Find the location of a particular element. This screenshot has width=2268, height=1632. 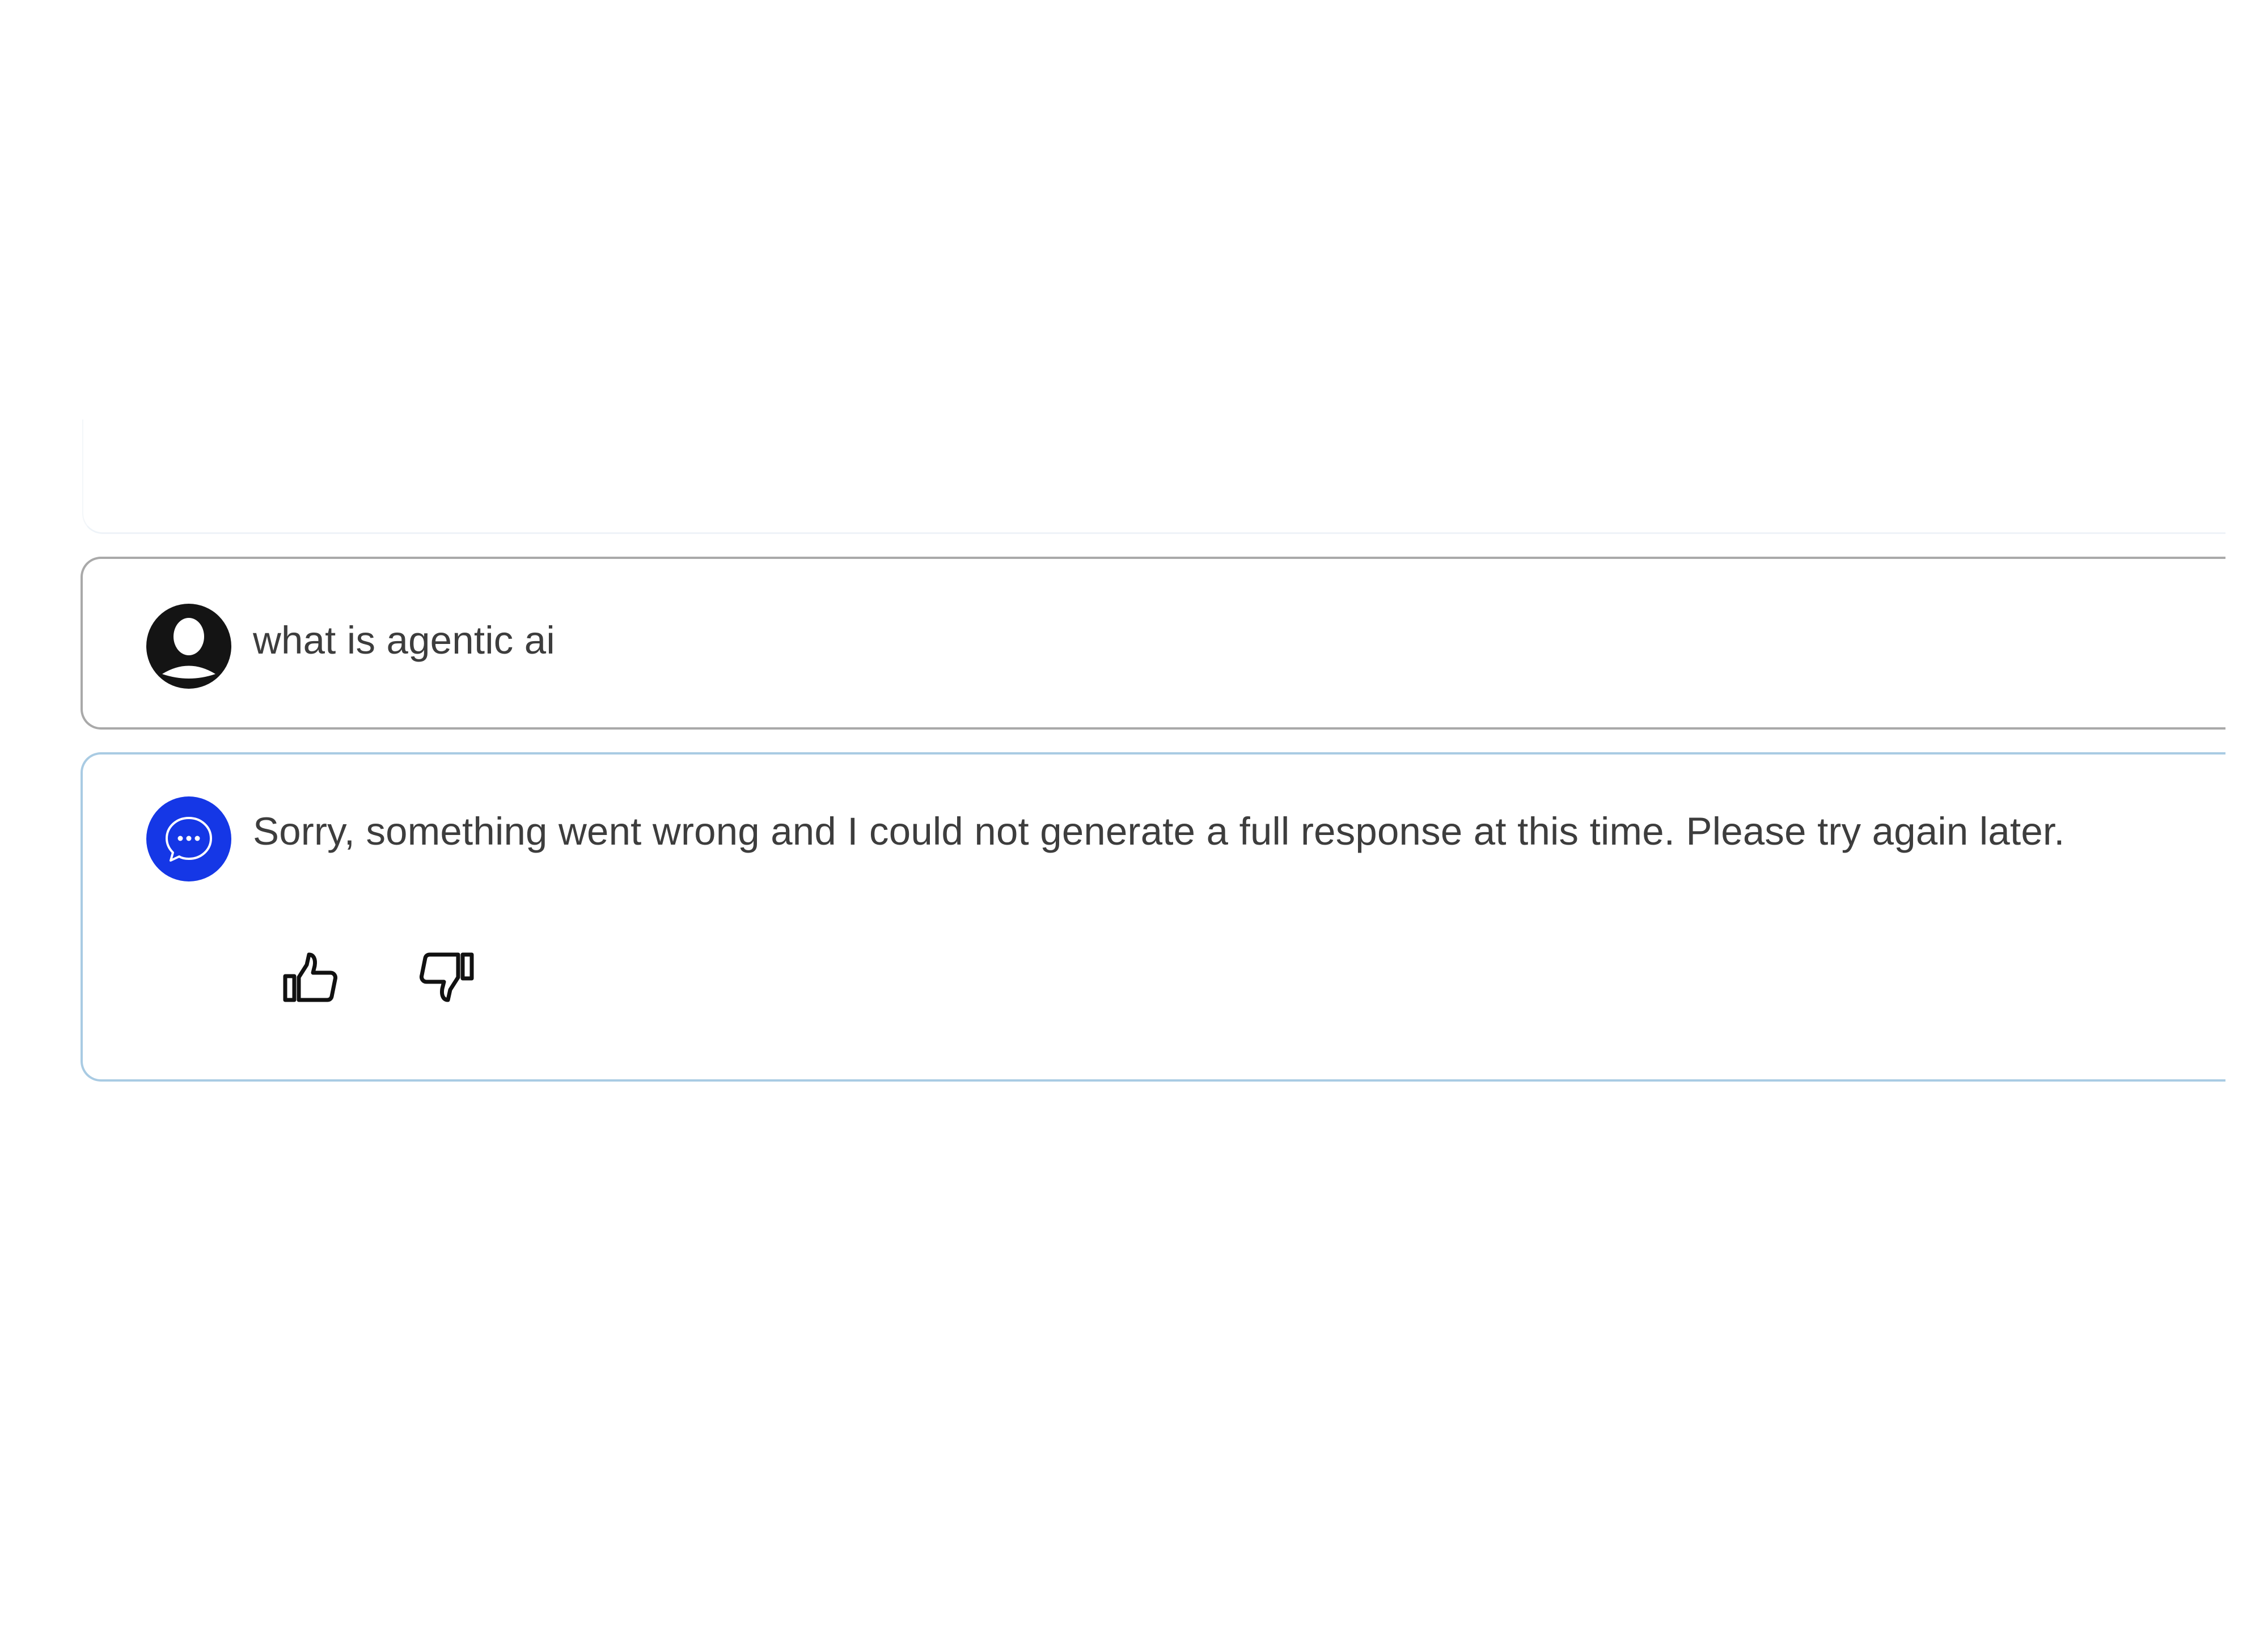

user-avatar-icon is located at coordinates (188, 646).